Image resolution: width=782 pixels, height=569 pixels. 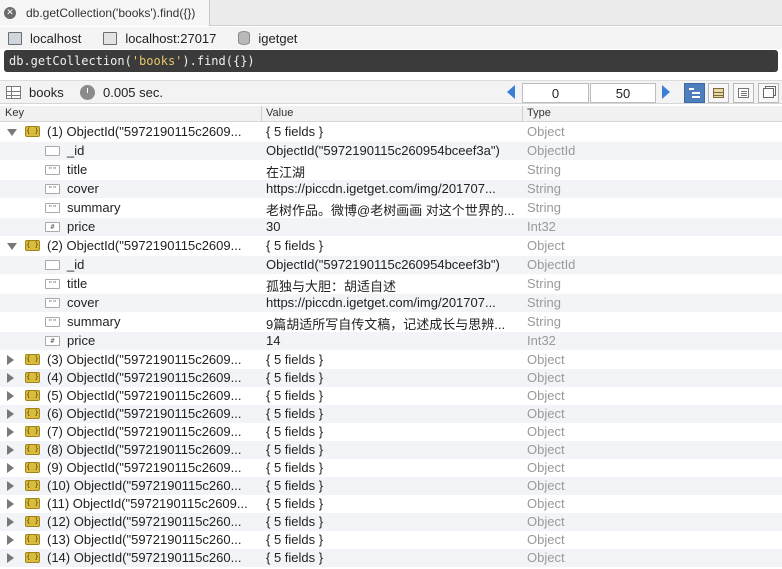 I want to click on field-row: "" summary 老树作品。微博@老树画画 对这个世界的... String, so click(x=391, y=208).